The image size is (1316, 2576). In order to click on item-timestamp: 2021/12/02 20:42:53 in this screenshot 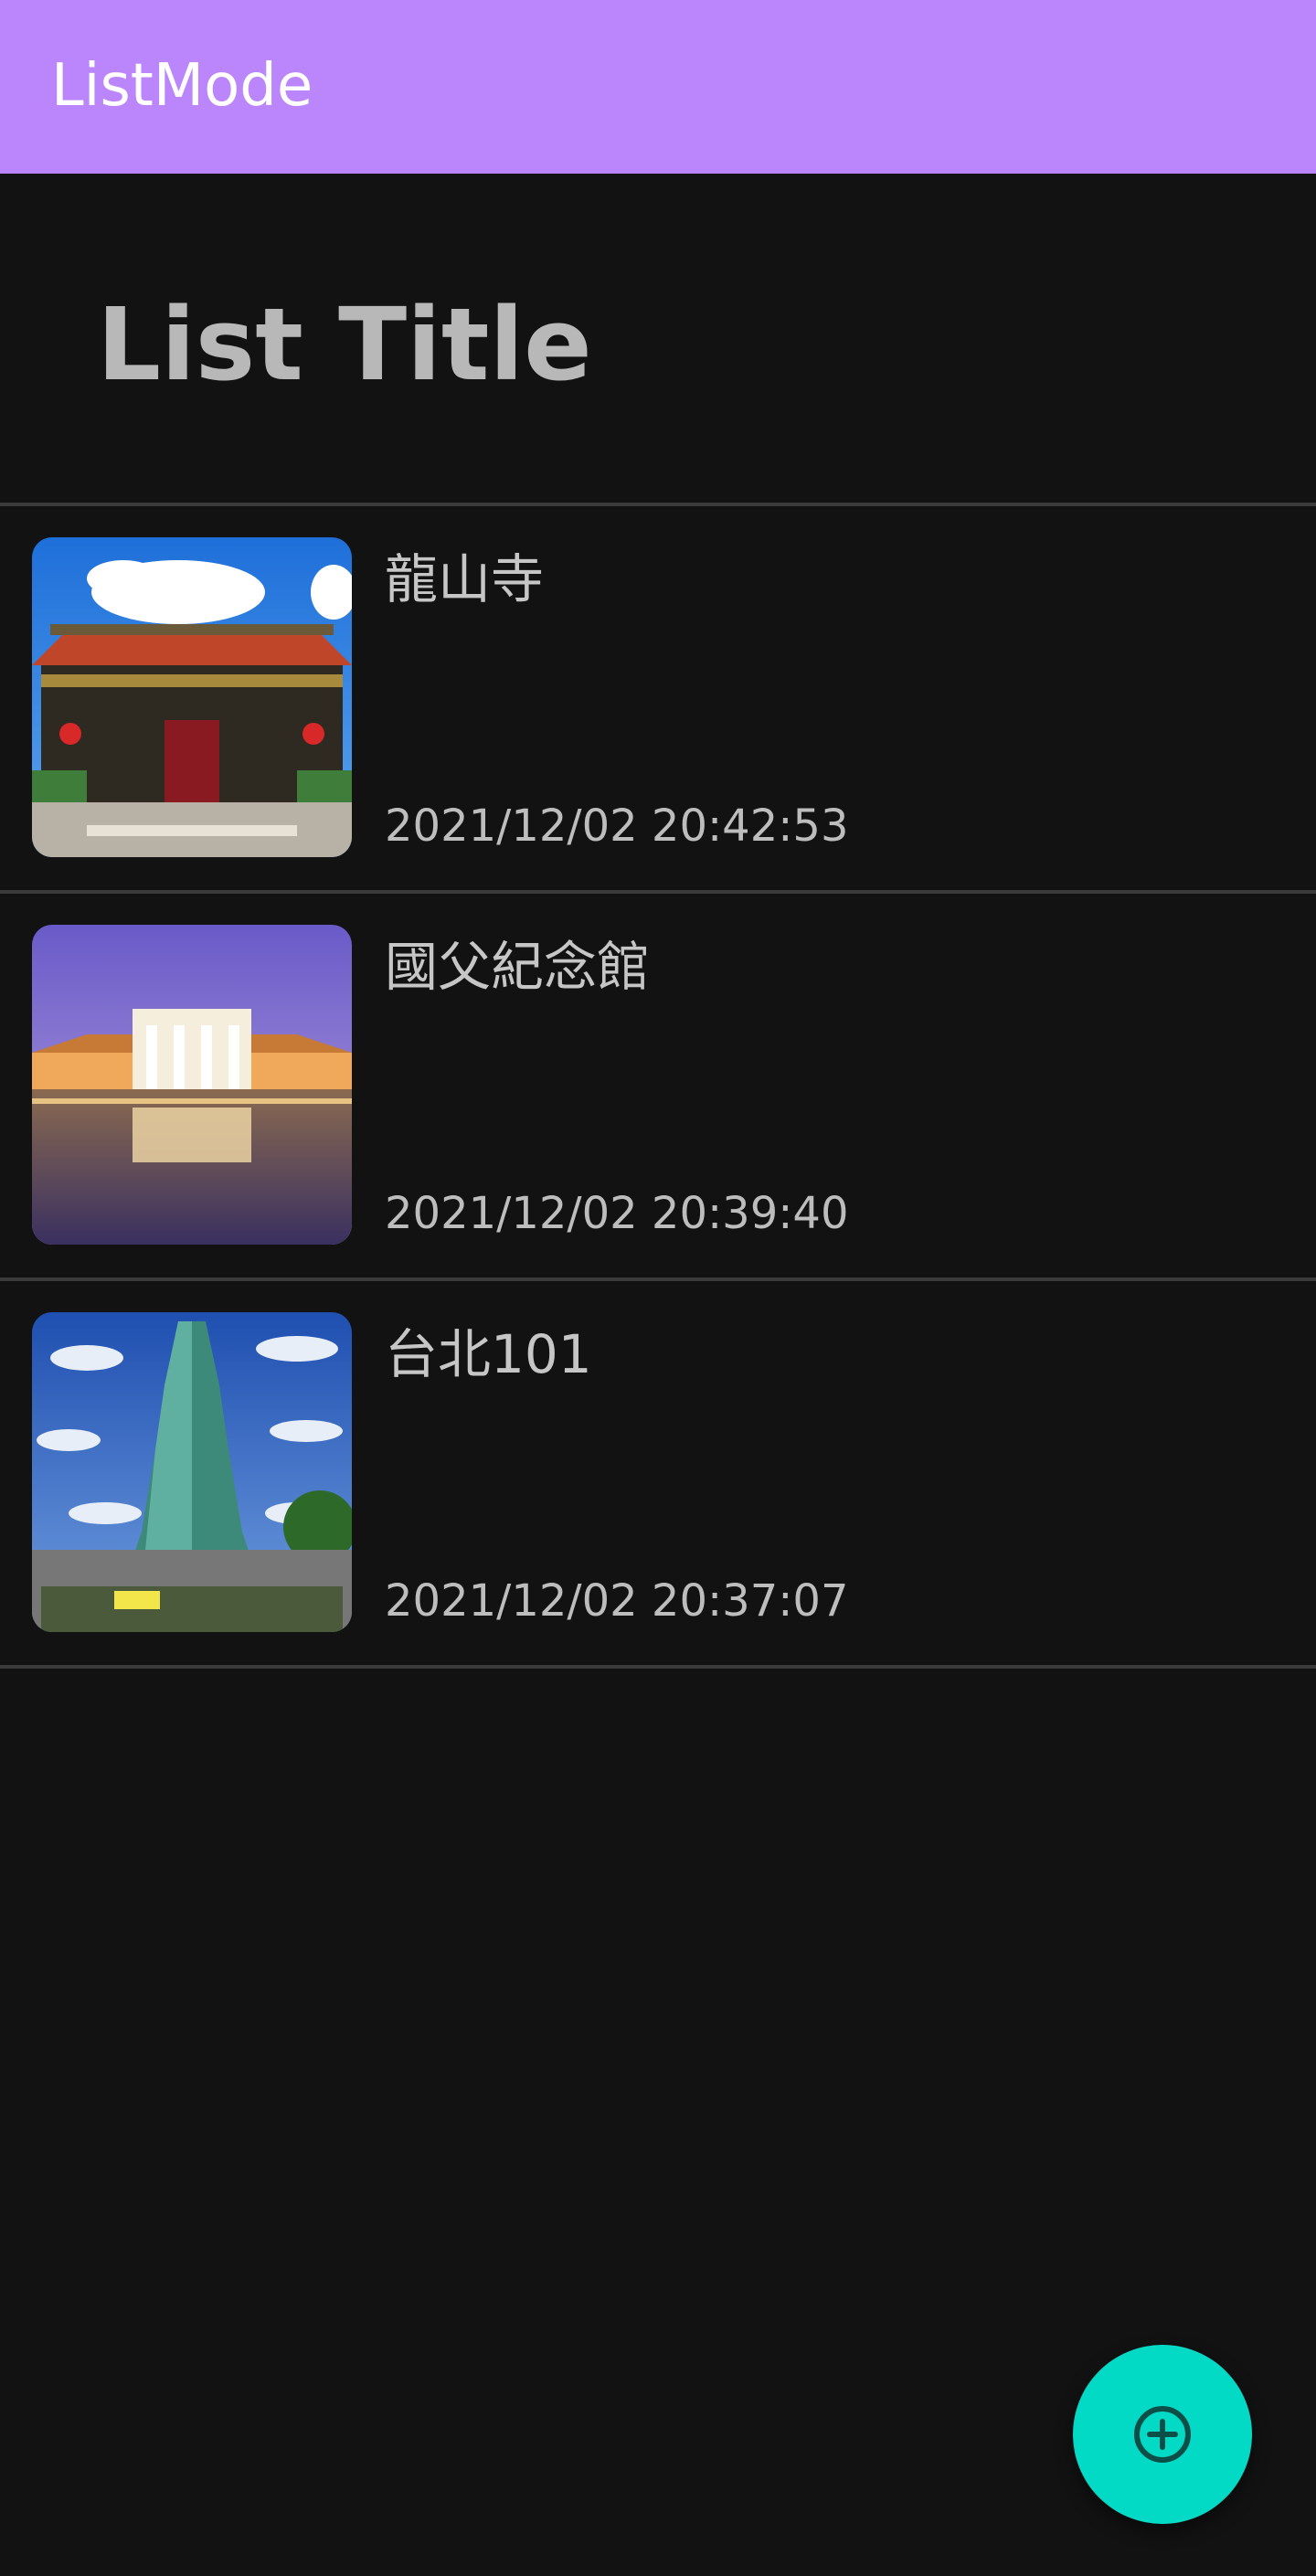, I will do `click(617, 826)`.